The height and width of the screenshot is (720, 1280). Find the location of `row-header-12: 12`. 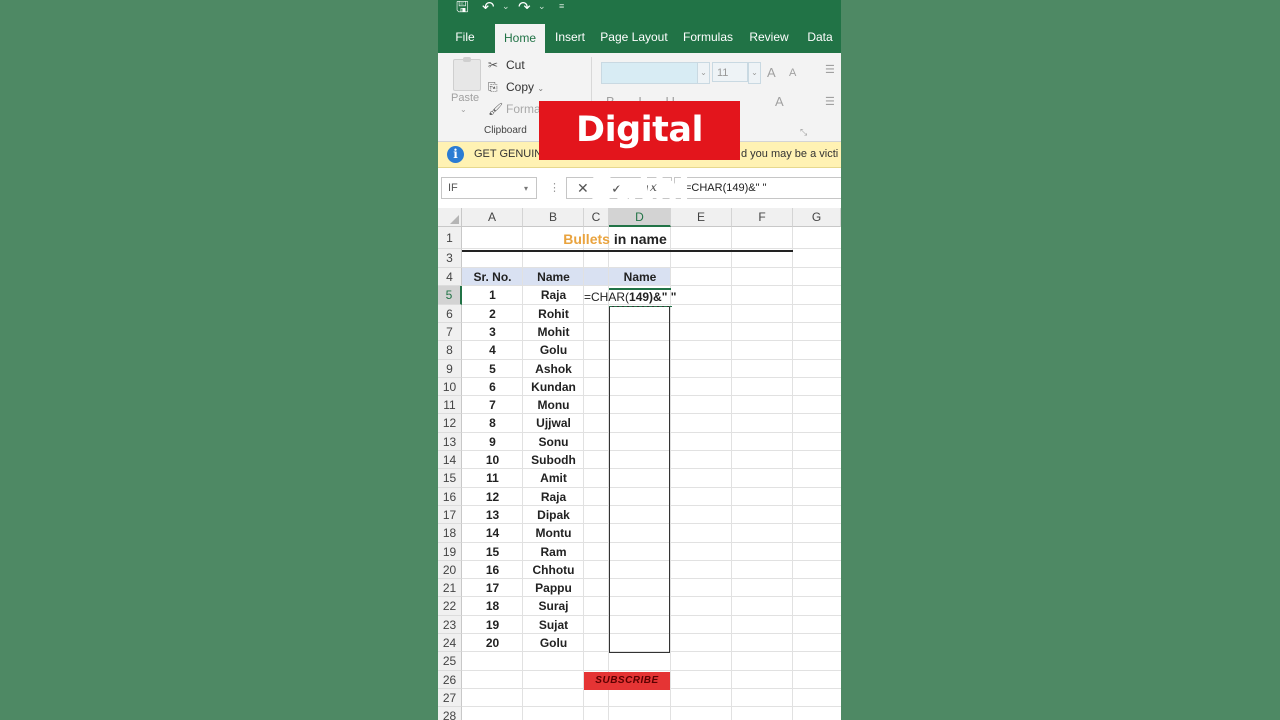

row-header-12: 12 is located at coordinates (450, 423).